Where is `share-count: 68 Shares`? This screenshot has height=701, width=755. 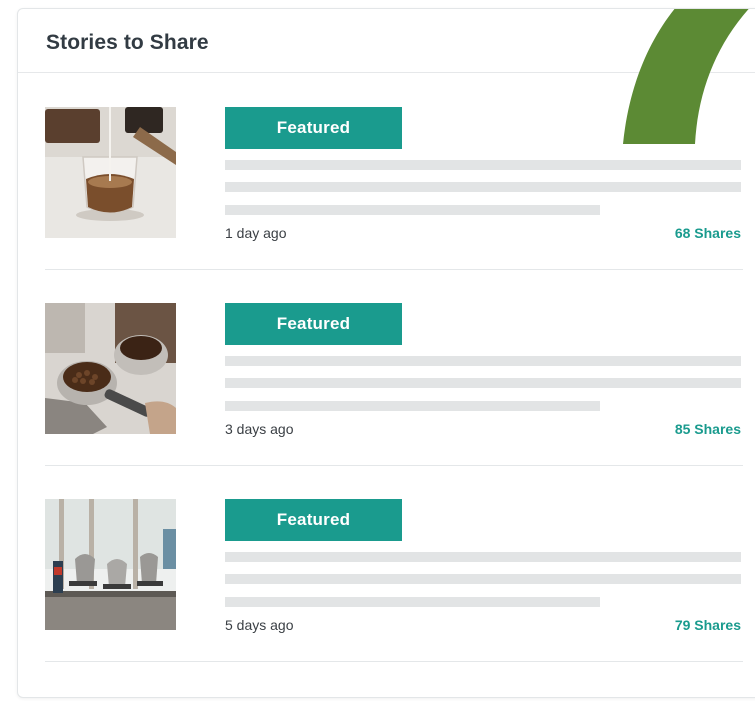 share-count: 68 Shares is located at coordinates (708, 233).